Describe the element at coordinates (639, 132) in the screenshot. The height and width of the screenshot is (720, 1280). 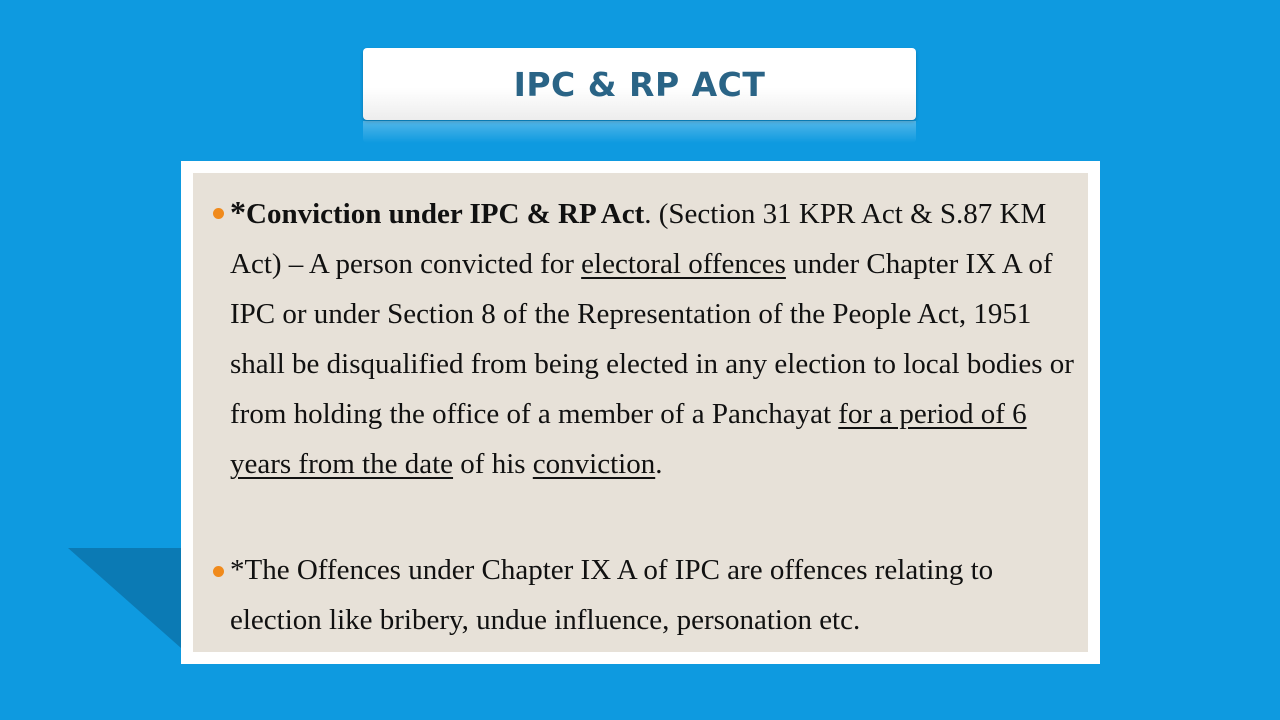
I see `title-reflection` at that location.